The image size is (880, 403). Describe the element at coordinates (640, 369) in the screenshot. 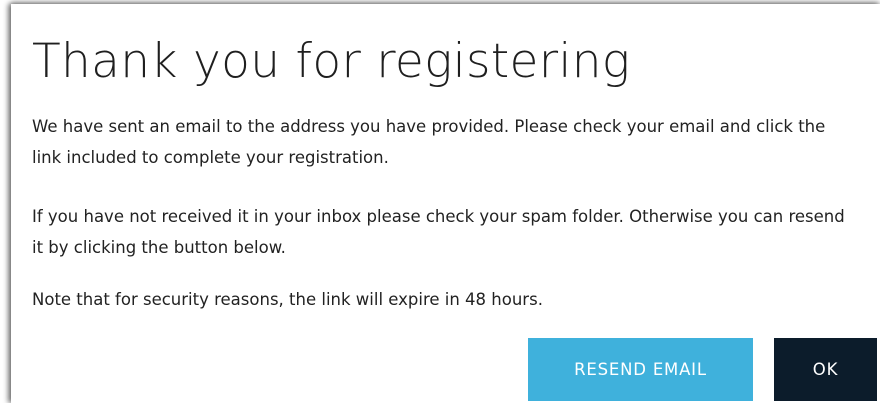

I see `resend-email-button: RESEND EMAIL` at that location.